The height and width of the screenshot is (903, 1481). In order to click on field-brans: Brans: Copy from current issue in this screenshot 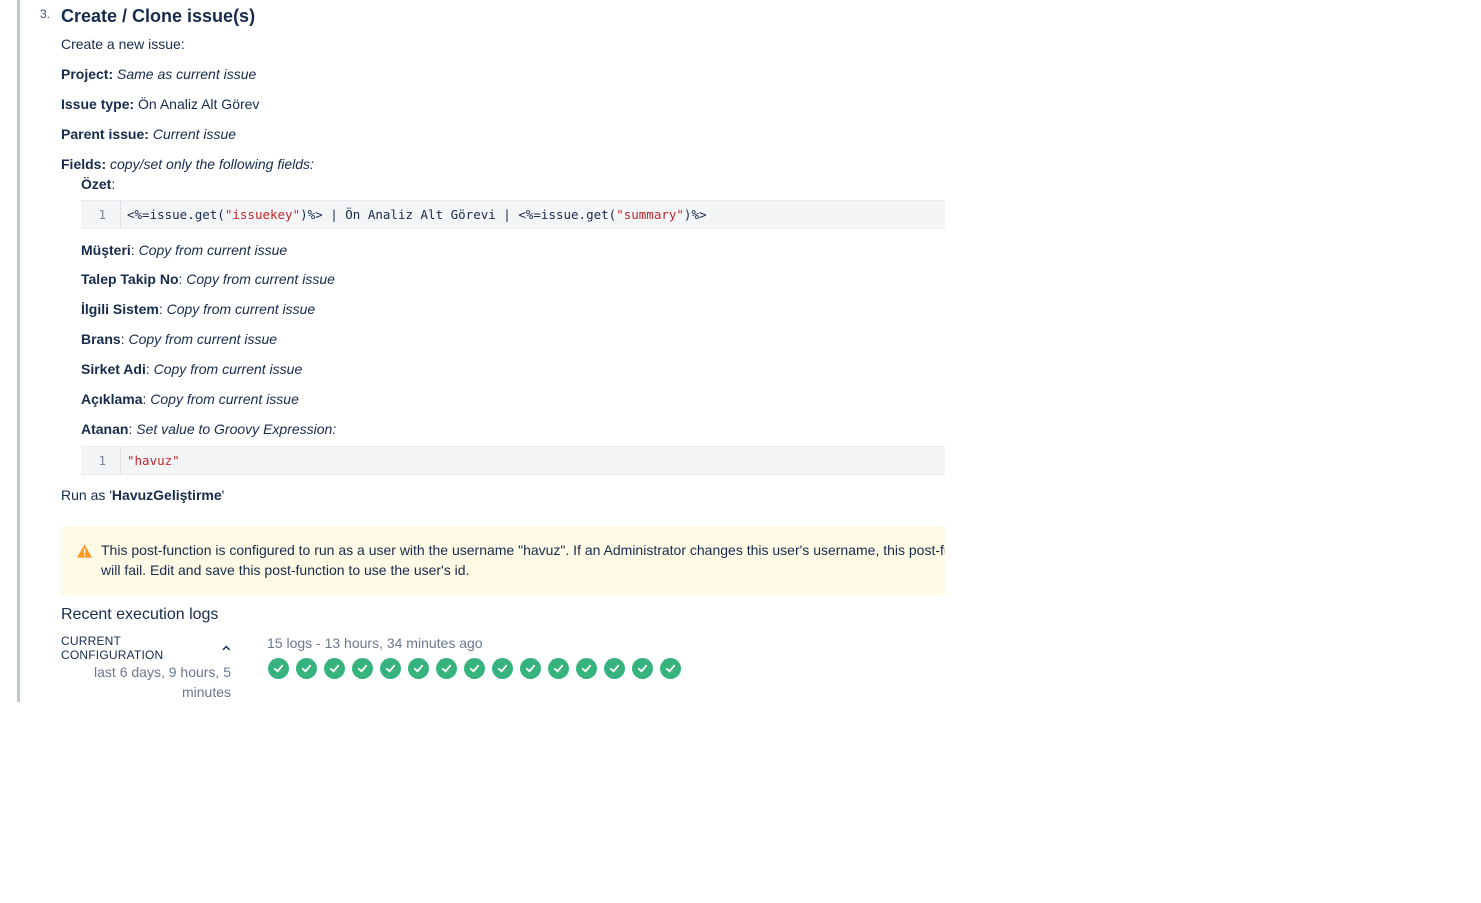, I will do `click(179, 339)`.